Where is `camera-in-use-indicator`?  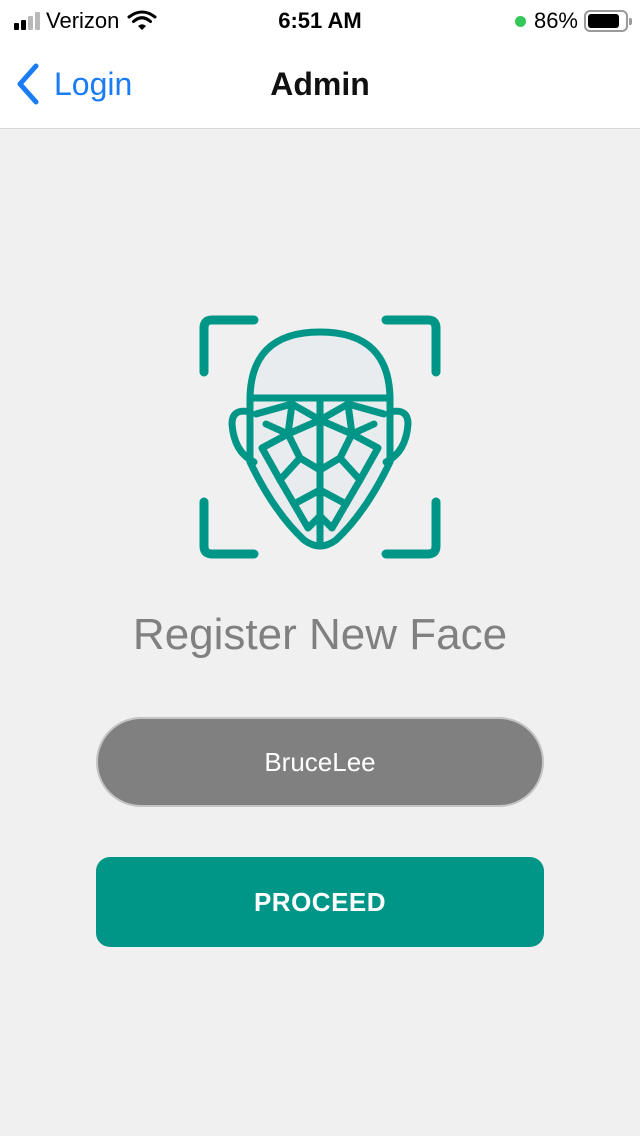 camera-in-use-indicator is located at coordinates (520, 21).